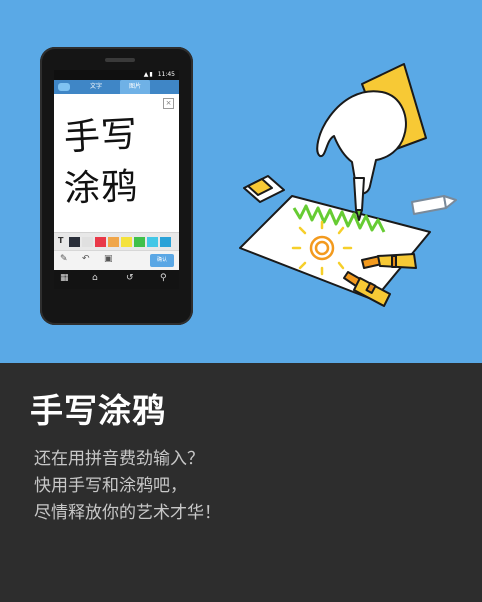 Image resolution: width=482 pixels, height=602 pixels. What do you see at coordinates (110, 486) in the screenshot?
I see `description-line: 快用手写和涂鸦吧，` at bounding box center [110, 486].